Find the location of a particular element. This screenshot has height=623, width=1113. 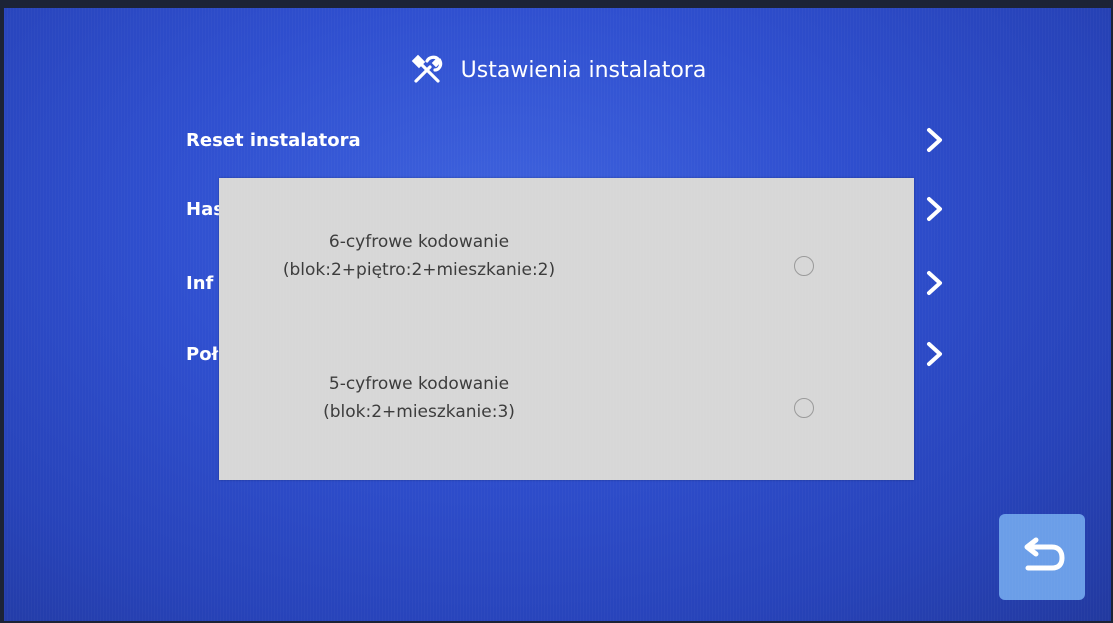

menu-item-label: Reset instalatora is located at coordinates (273, 140).